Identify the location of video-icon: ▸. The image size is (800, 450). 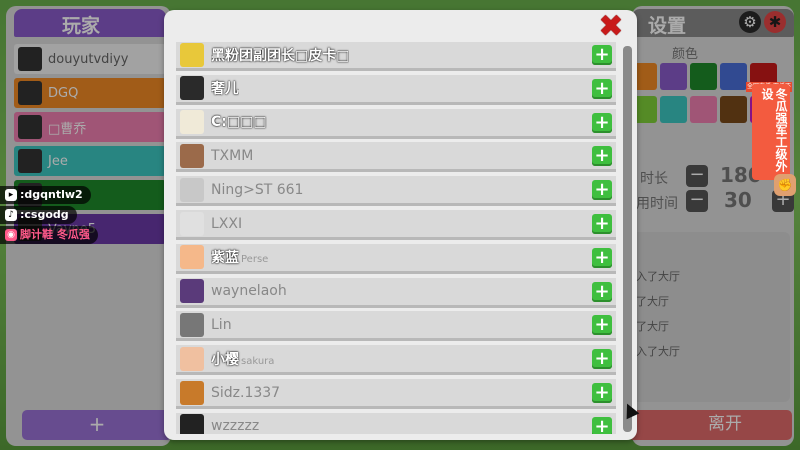
(11, 195).